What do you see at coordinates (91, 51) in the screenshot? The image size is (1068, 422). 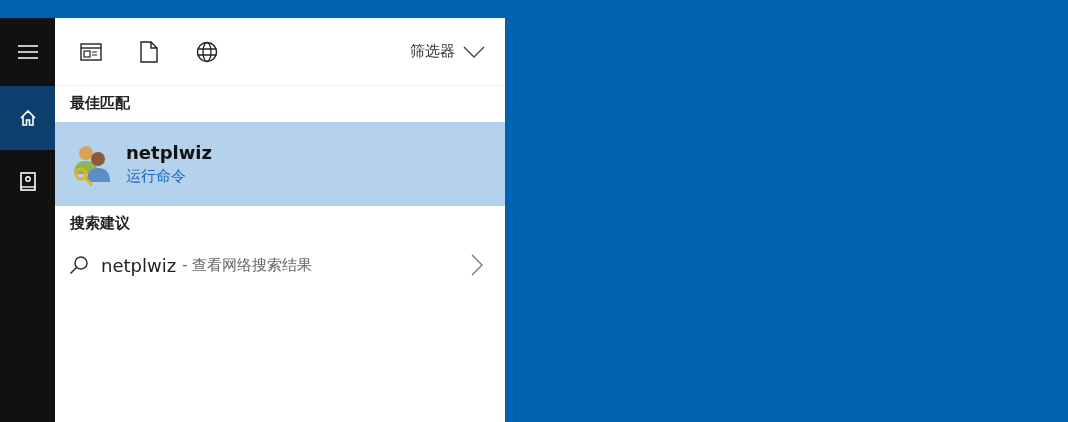 I see `window-icon` at bounding box center [91, 51].